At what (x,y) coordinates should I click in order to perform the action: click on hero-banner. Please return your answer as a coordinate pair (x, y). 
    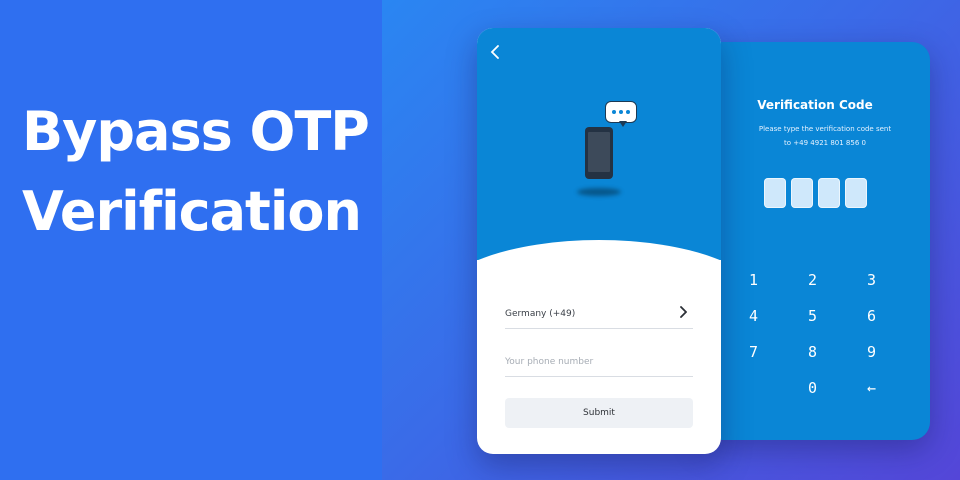
    Looking at the image, I should click on (599, 144).